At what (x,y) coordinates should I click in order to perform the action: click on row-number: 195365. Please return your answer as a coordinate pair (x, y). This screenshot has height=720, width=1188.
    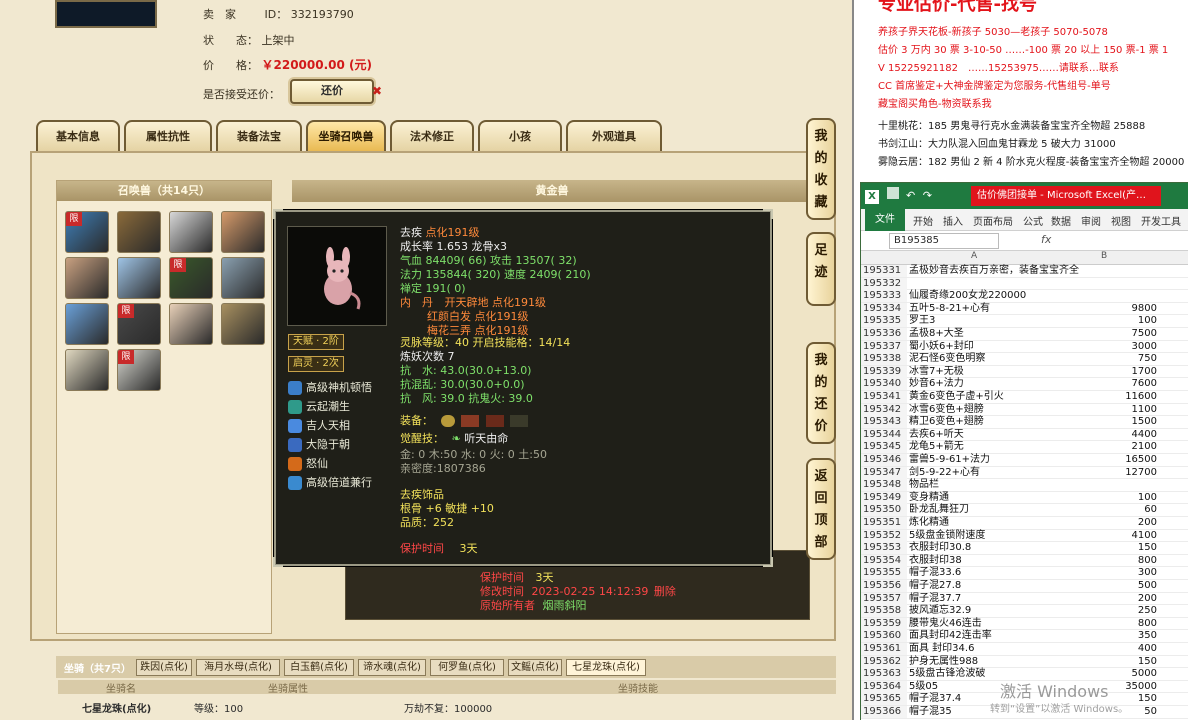
    Looking at the image, I should click on (884, 699).